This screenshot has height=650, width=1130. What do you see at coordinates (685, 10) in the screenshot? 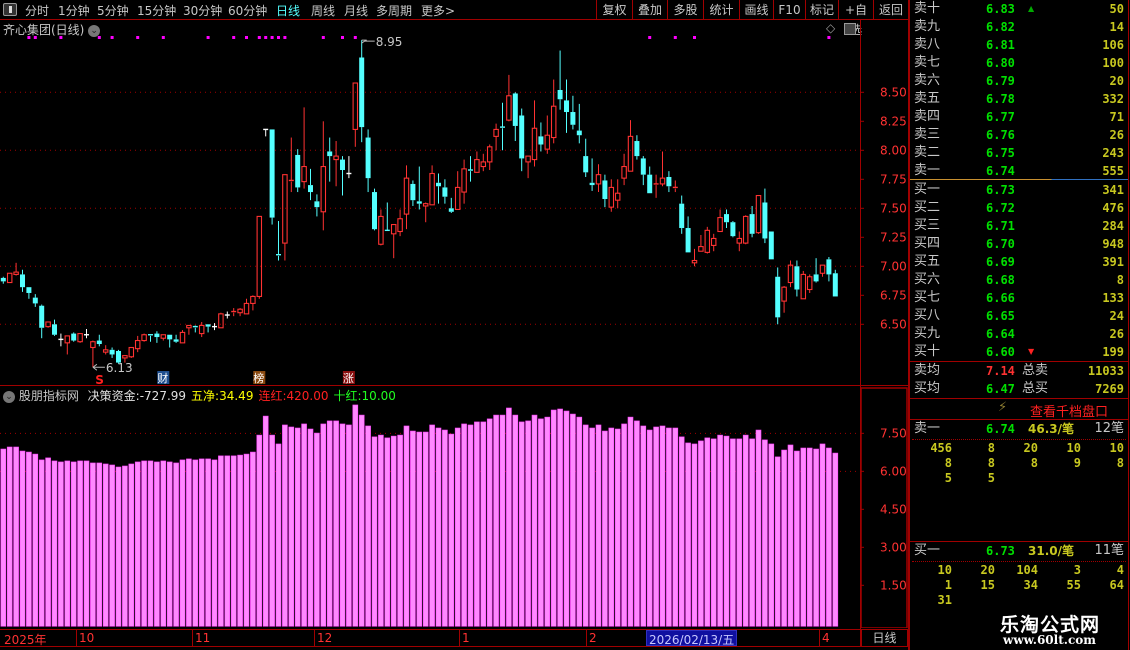
I see `toolbar-button: 多股` at bounding box center [685, 10].